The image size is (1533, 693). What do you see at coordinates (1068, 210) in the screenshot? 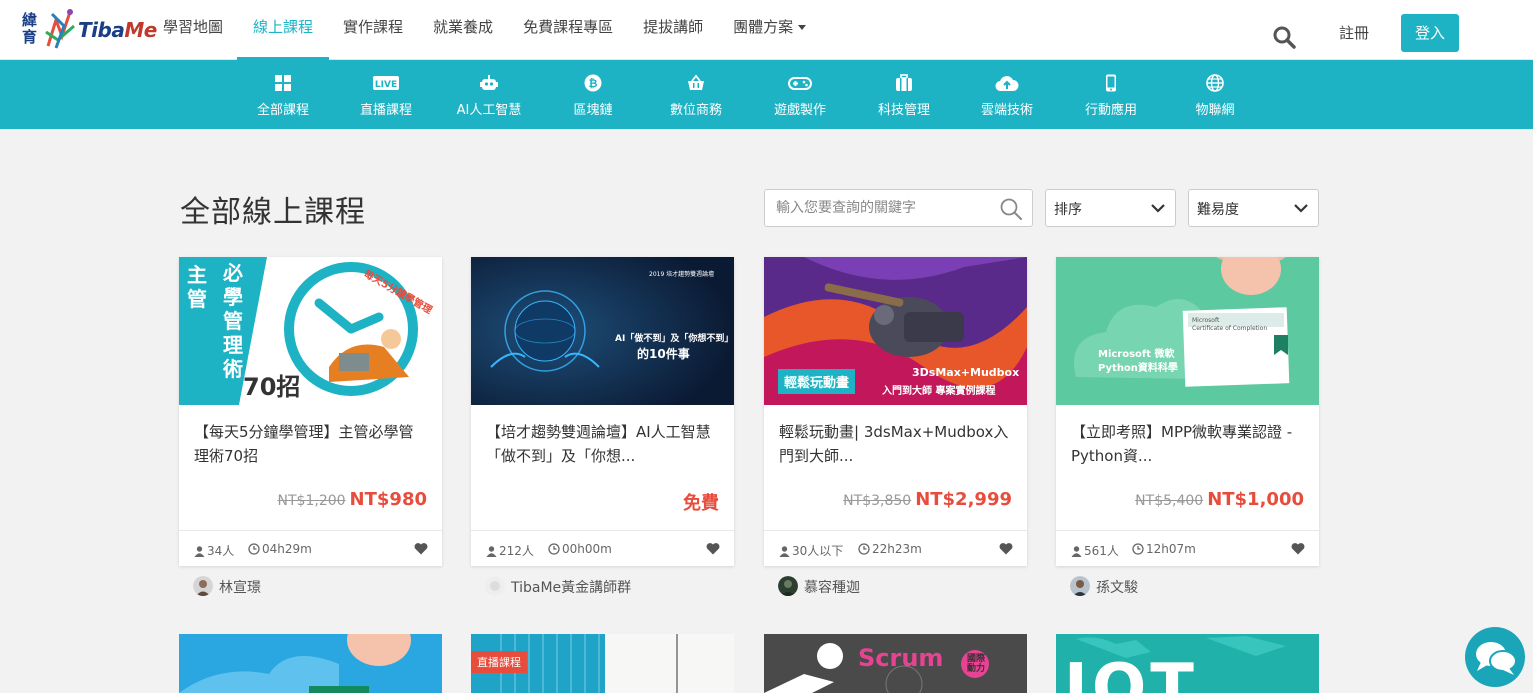
I see `sort-select-value: 排序` at bounding box center [1068, 210].